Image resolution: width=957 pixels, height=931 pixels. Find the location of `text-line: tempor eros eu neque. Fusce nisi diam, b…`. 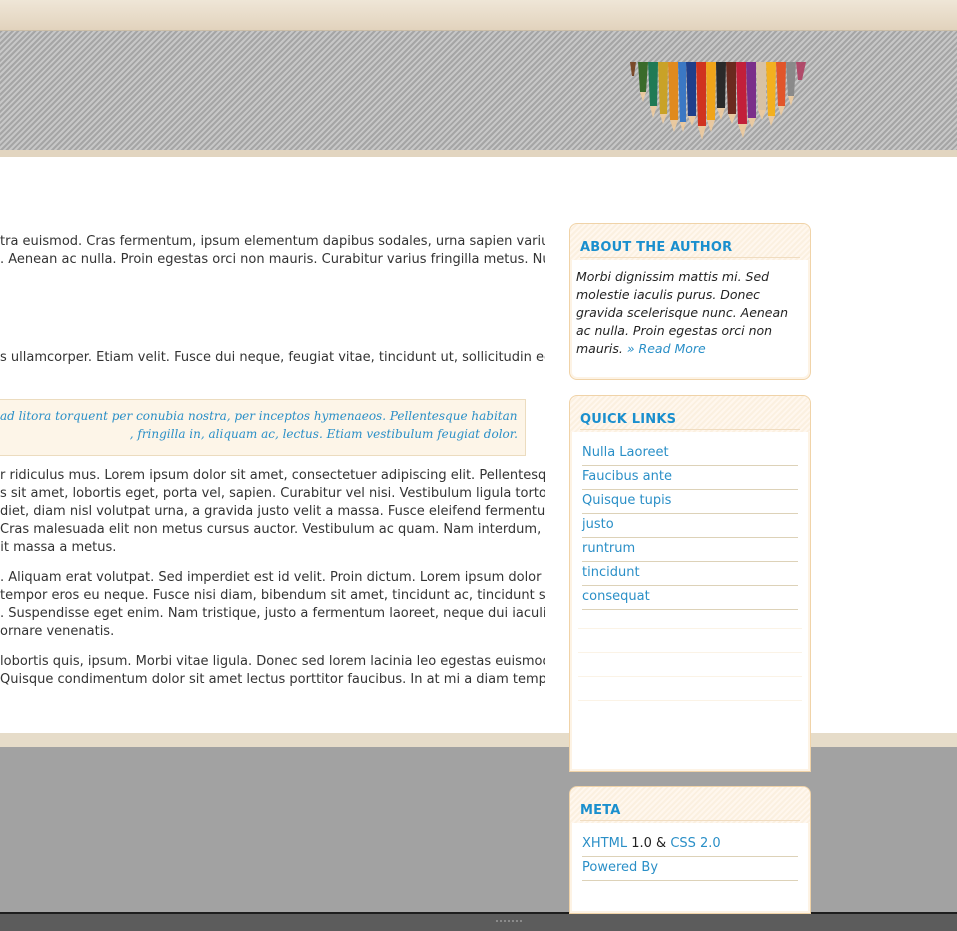

text-line: tempor eros eu neque. Fusce nisi diam, b… is located at coordinates (272, 595).